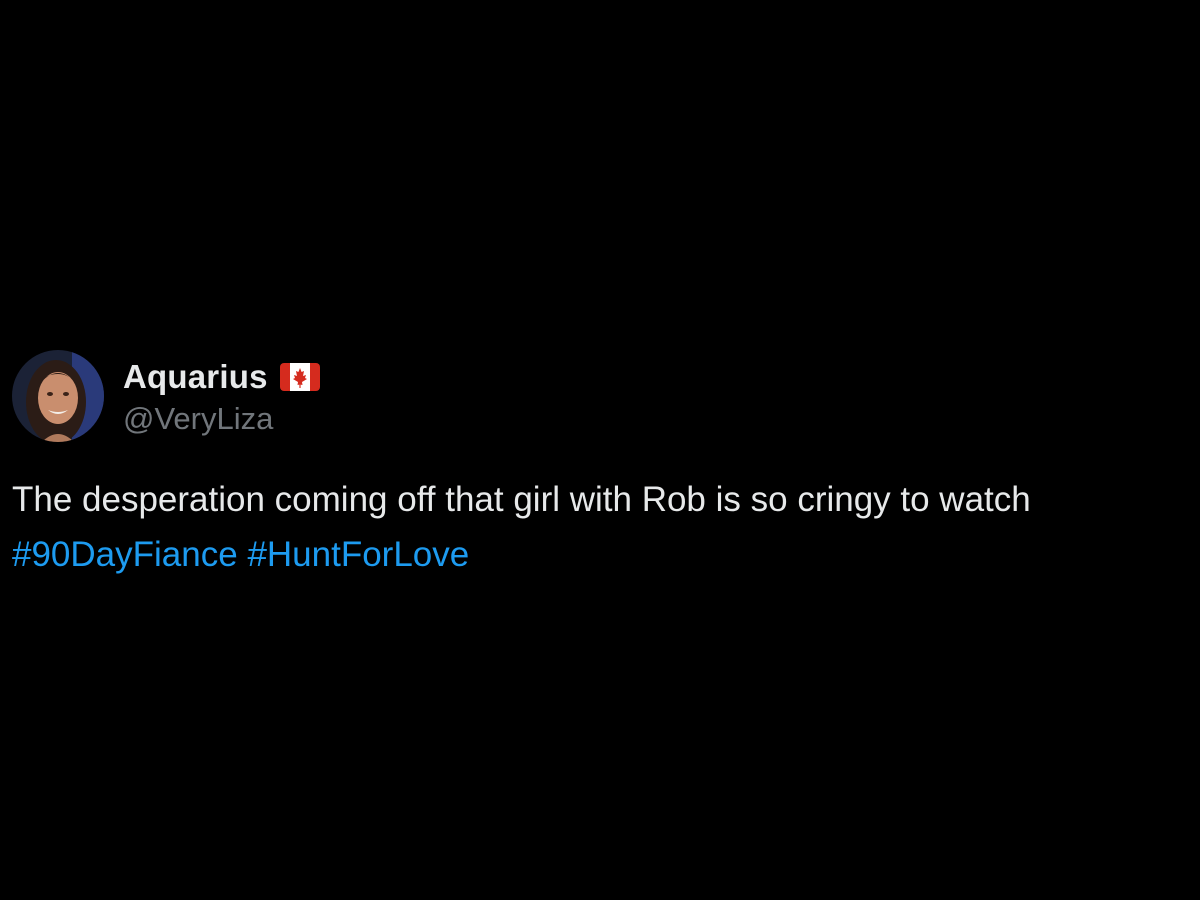  I want to click on display-name-row: Aquarius, so click(221, 377).